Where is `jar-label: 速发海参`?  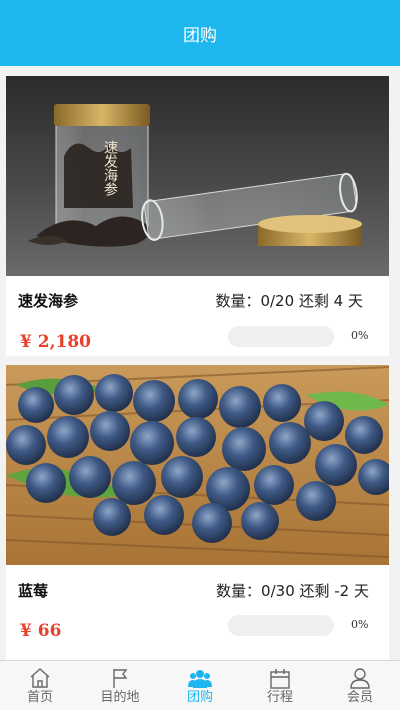 jar-label: 速发海参 is located at coordinates (110, 168).